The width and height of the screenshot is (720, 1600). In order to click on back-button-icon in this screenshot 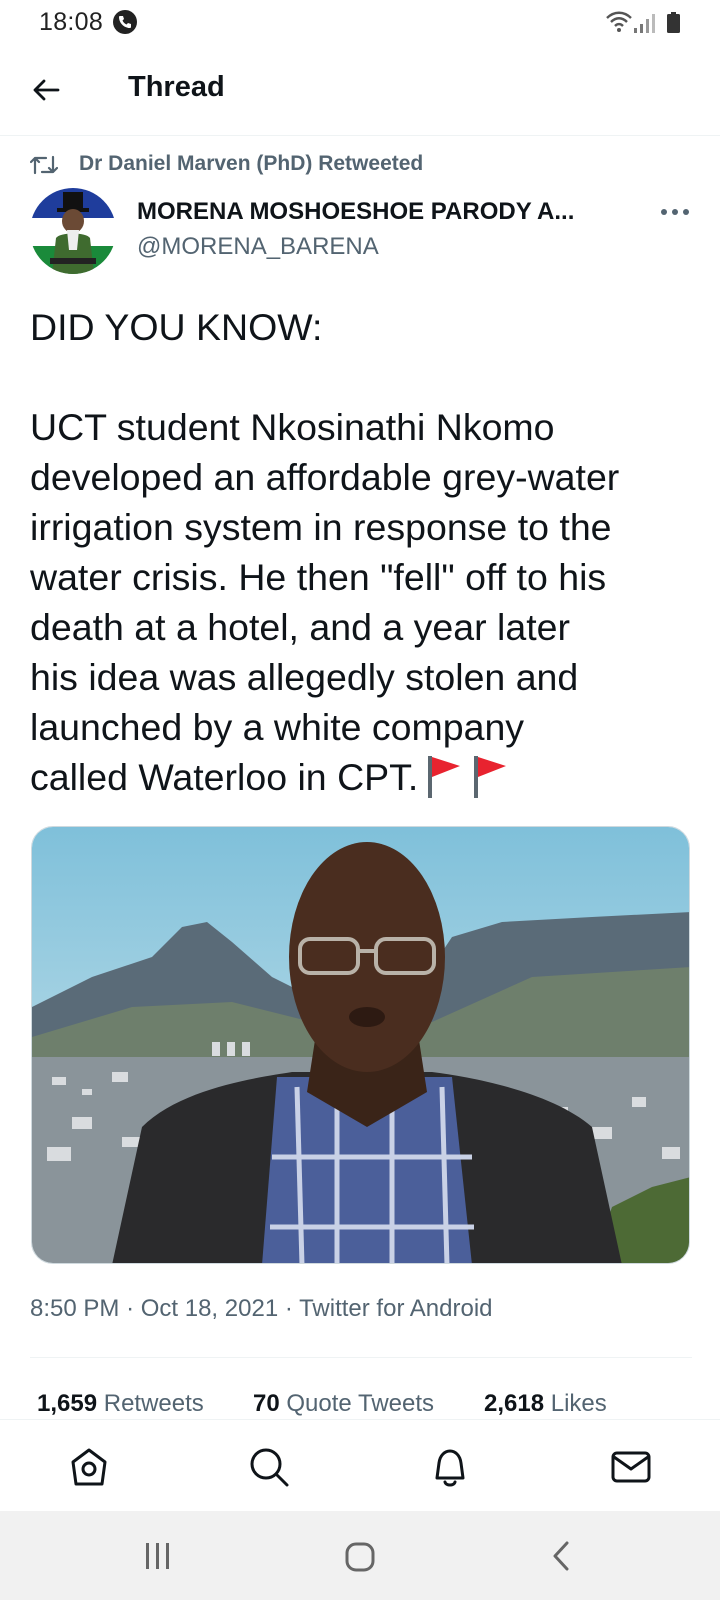, I will do `click(561, 1556)`.